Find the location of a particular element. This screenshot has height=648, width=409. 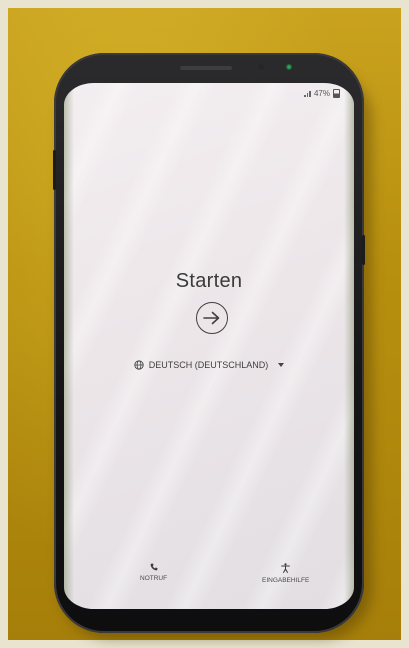

power-button is located at coordinates (363, 250).